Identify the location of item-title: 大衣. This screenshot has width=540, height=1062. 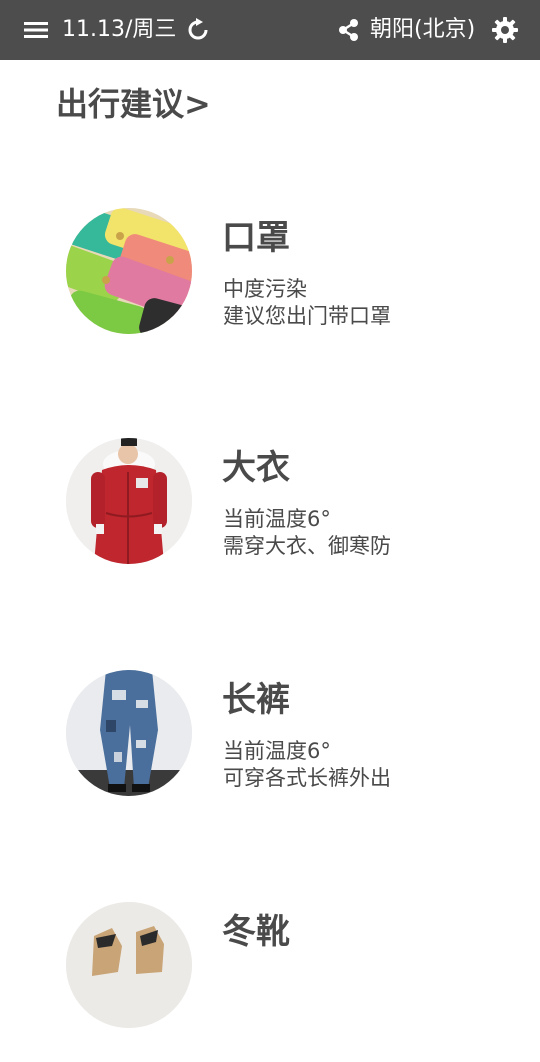
(256, 468).